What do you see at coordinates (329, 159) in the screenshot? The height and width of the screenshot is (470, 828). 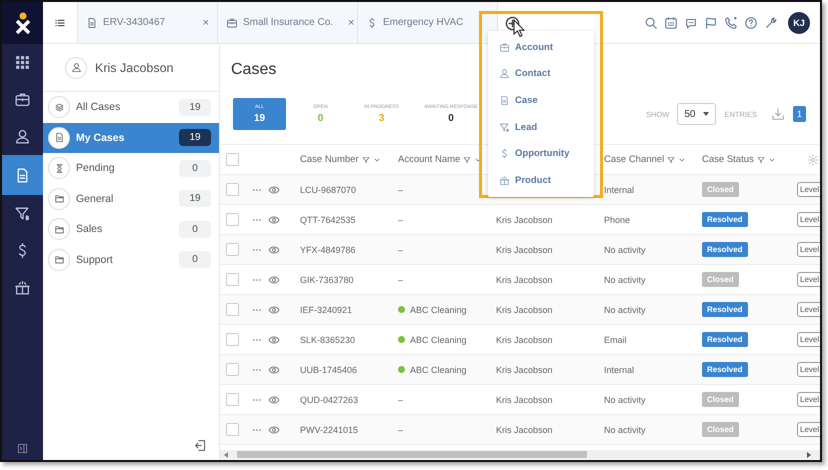 I see `column-header: Case Number` at bounding box center [329, 159].